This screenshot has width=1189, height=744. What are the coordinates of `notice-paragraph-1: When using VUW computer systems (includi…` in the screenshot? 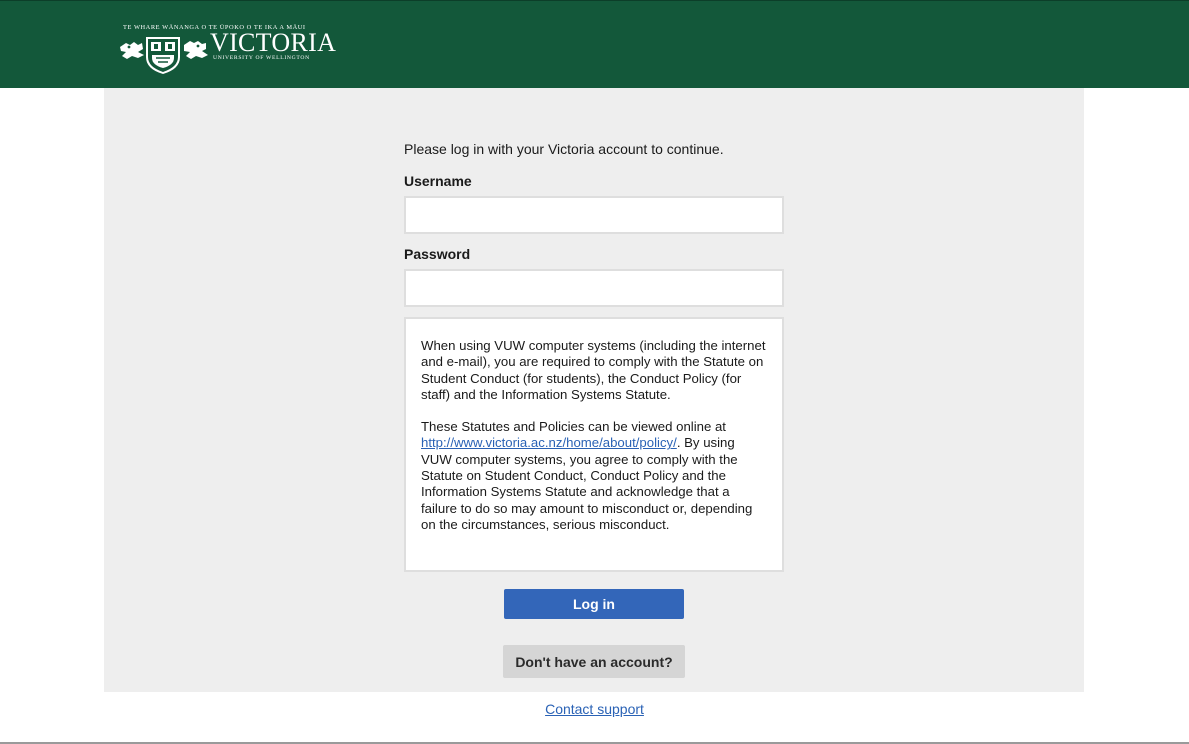 It's located at (593, 370).